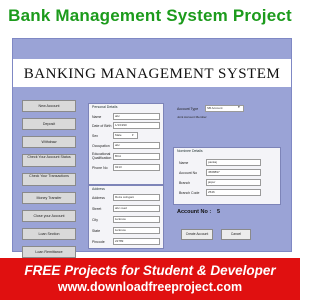 This screenshot has height=300, width=320. Describe the element at coordinates (97, 209) in the screenshot. I see `street-label: Street` at that location.